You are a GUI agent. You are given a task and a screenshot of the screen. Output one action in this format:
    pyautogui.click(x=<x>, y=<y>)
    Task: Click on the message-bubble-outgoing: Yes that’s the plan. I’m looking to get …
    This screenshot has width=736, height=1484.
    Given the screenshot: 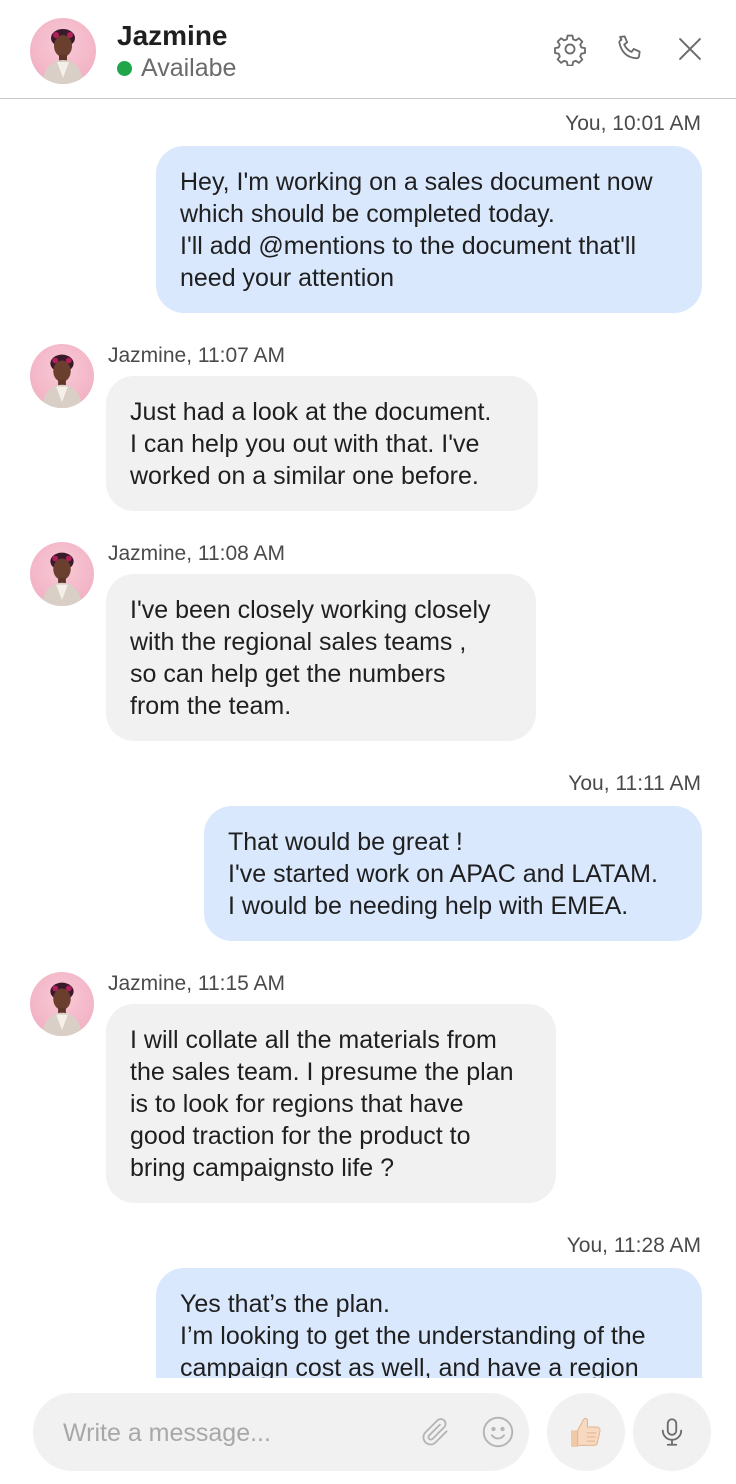 What is the action you would take?
    pyautogui.click(x=429, y=1323)
    